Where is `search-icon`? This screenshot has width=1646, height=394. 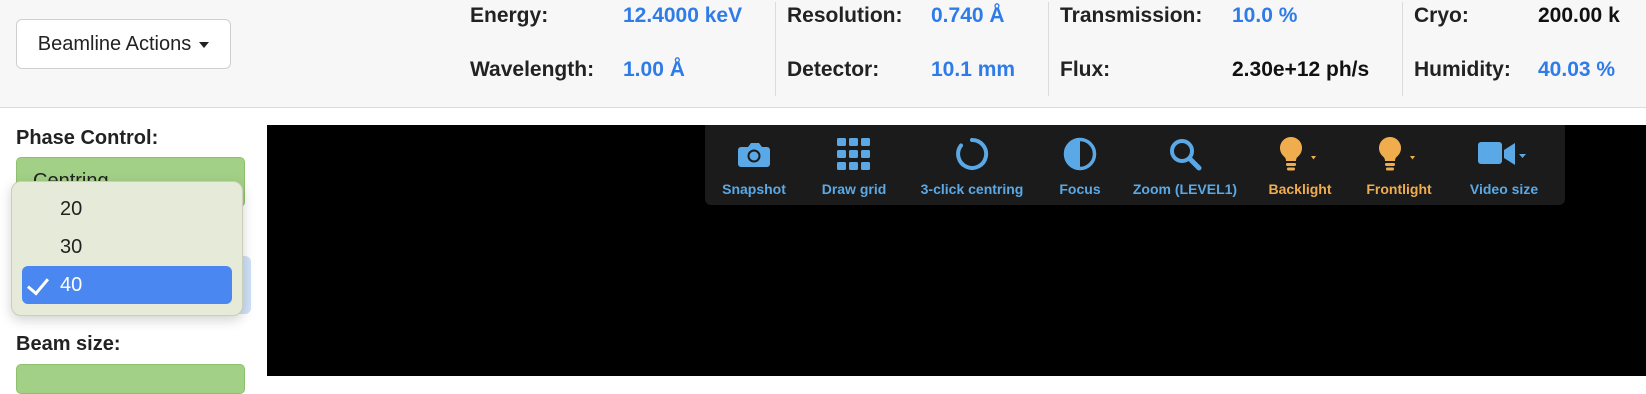
search-icon is located at coordinates (1185, 154).